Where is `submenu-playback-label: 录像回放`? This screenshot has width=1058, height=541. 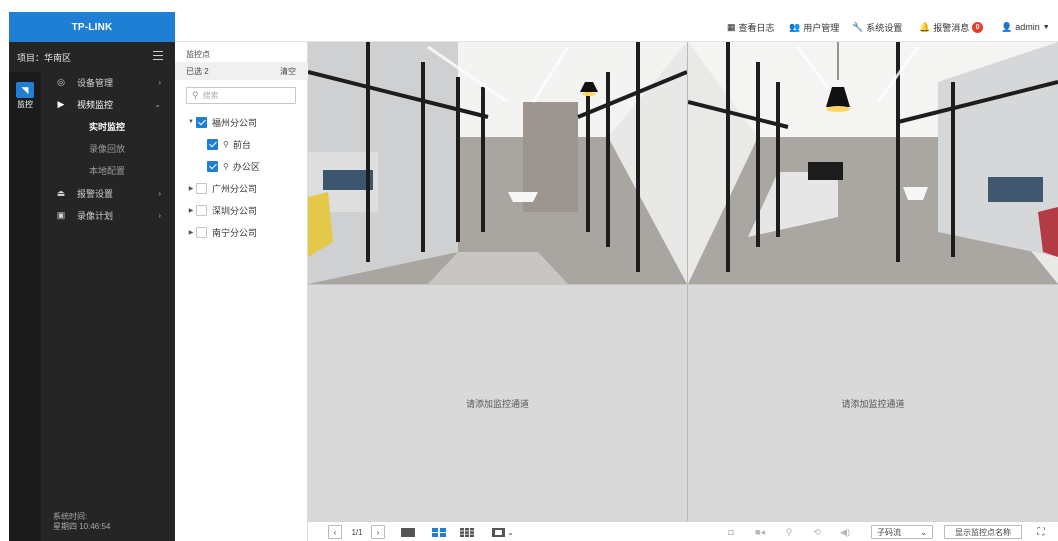
submenu-playback-label: 录像回放 is located at coordinates (107, 148).